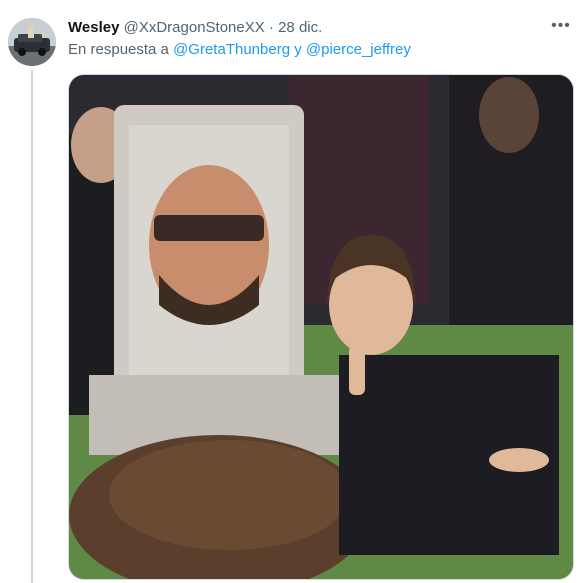 The image size is (588, 583). I want to click on avatar-image, so click(32, 42).